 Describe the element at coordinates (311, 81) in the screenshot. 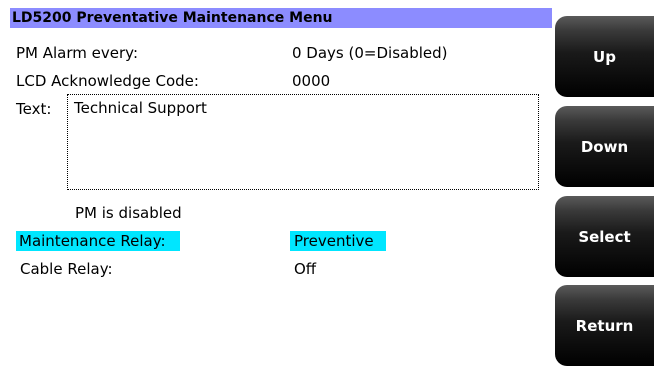

I see `lcd-ack-value: 0000` at that location.